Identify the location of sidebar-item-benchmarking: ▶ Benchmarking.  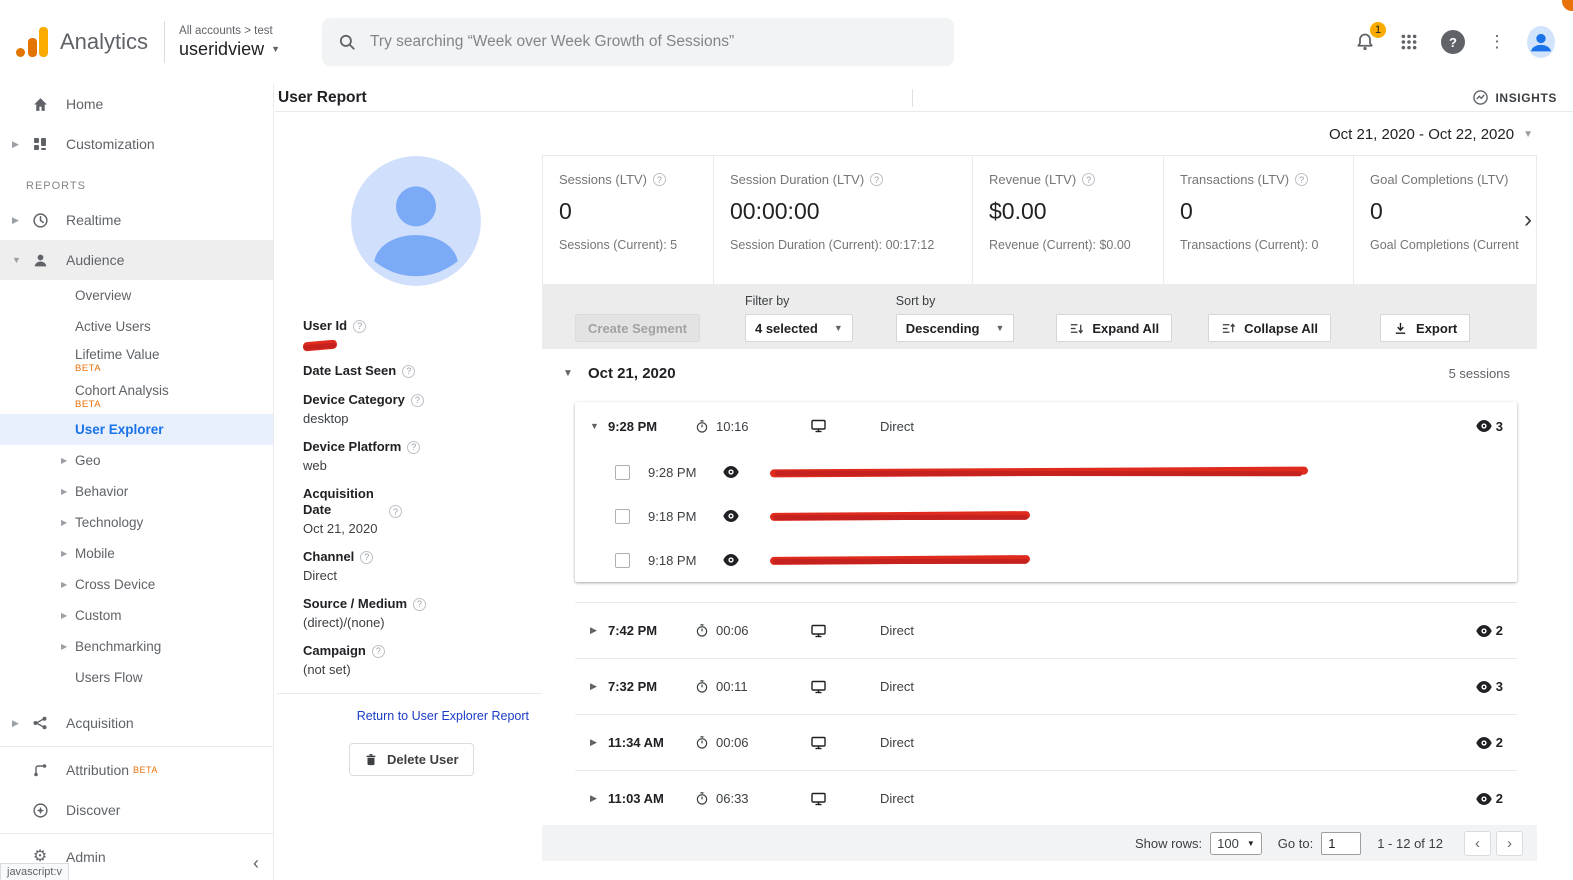
(136, 646).